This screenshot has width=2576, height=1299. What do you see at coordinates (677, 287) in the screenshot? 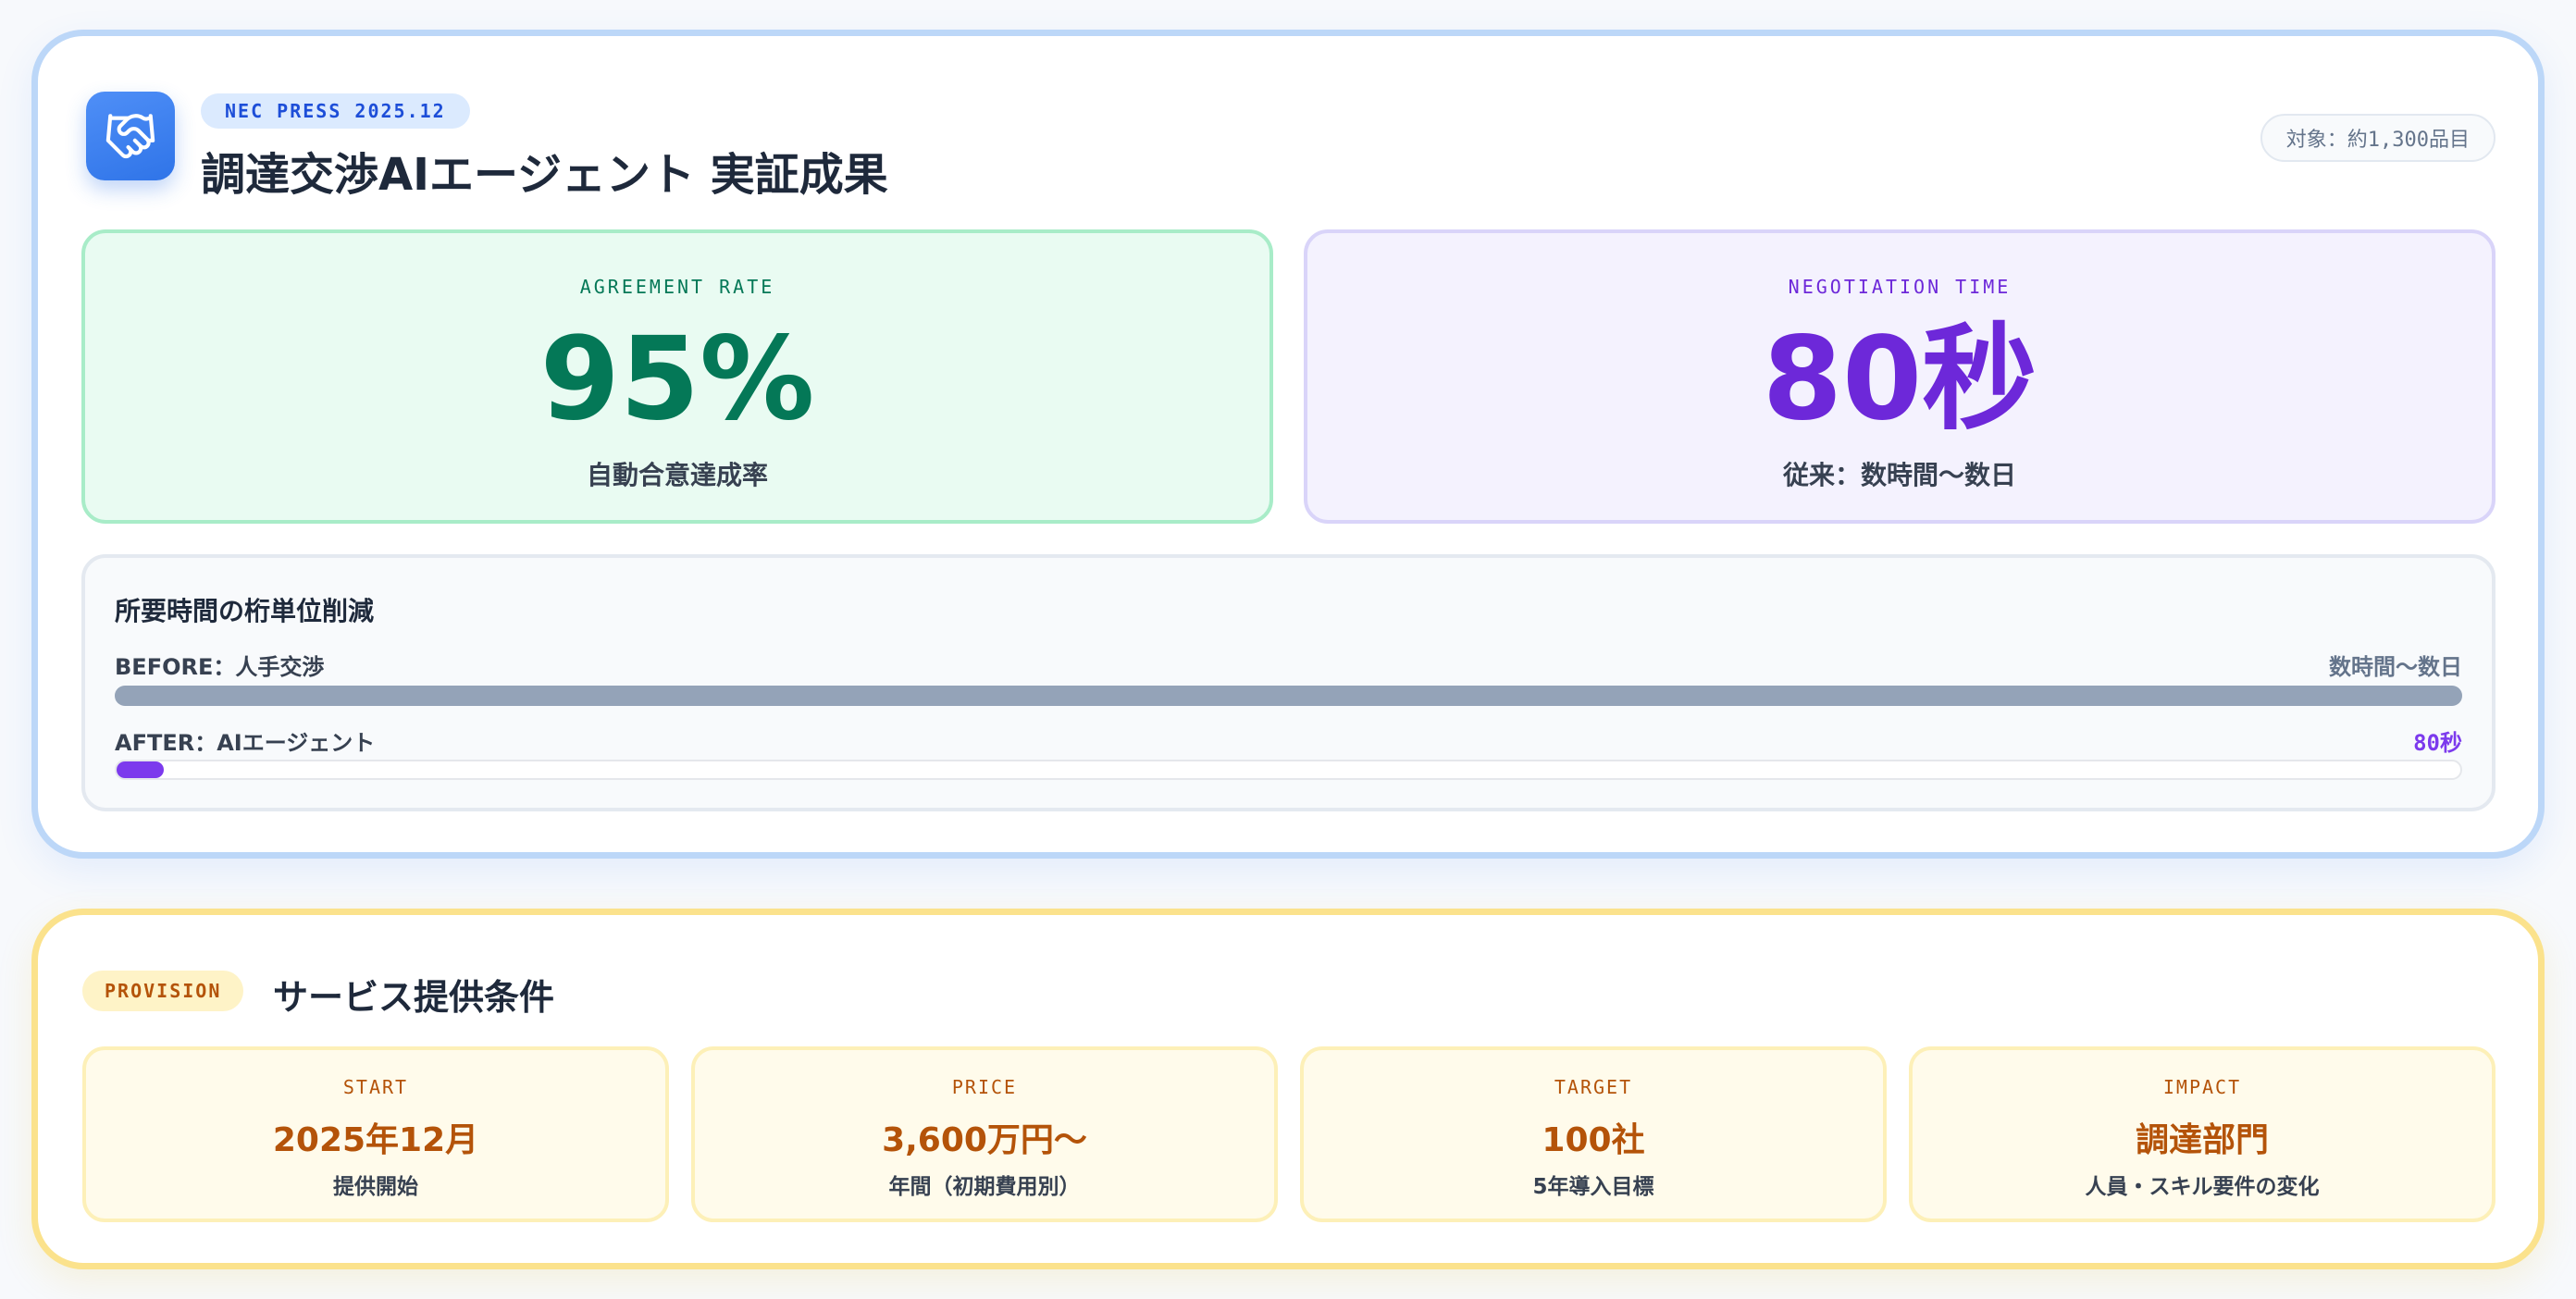
I see `metric-label: AGREEMENT RATE` at bounding box center [677, 287].